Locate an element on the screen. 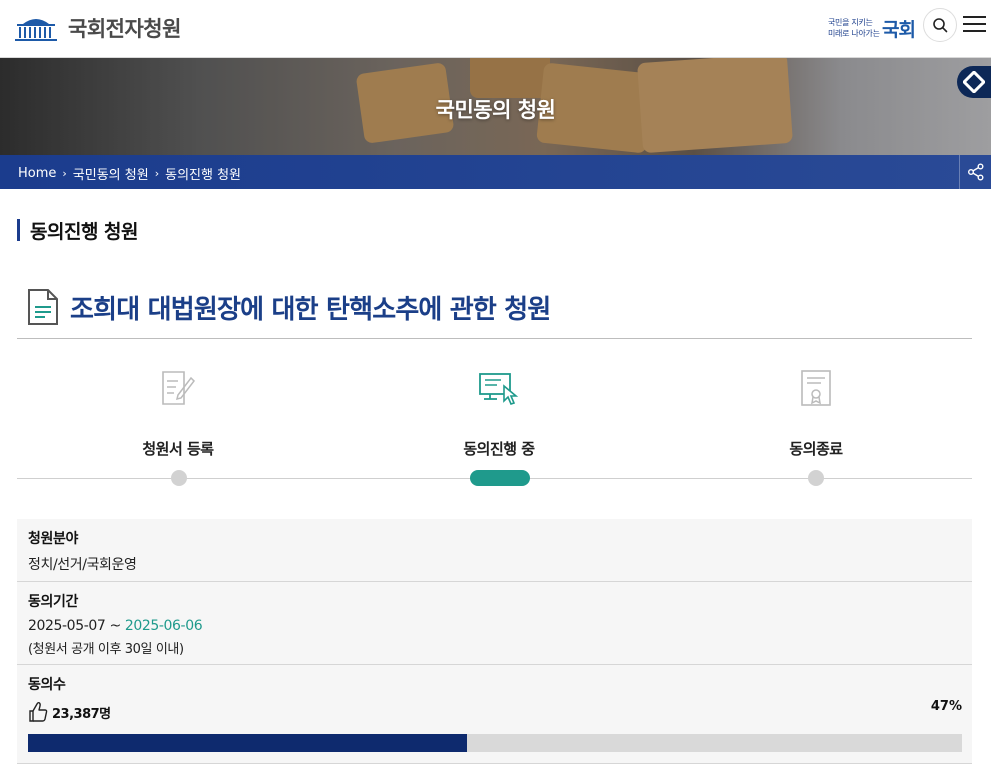  info-row-field: 청원분야 정치/선거/국회운영 is located at coordinates (494, 550).